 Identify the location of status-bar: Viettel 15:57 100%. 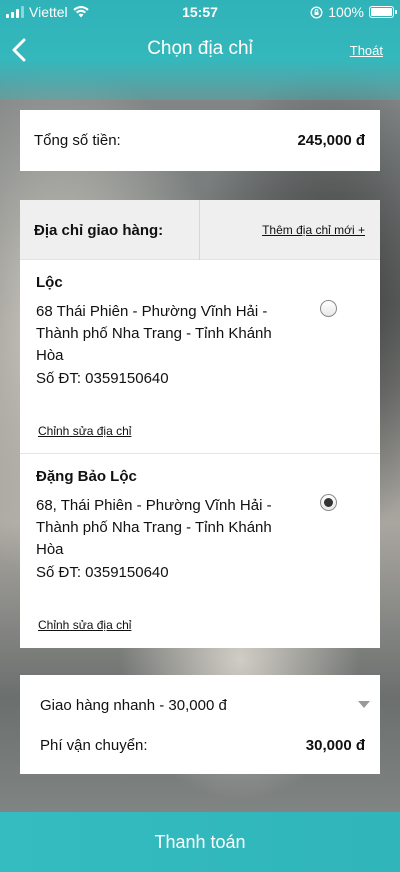
(200, 12).